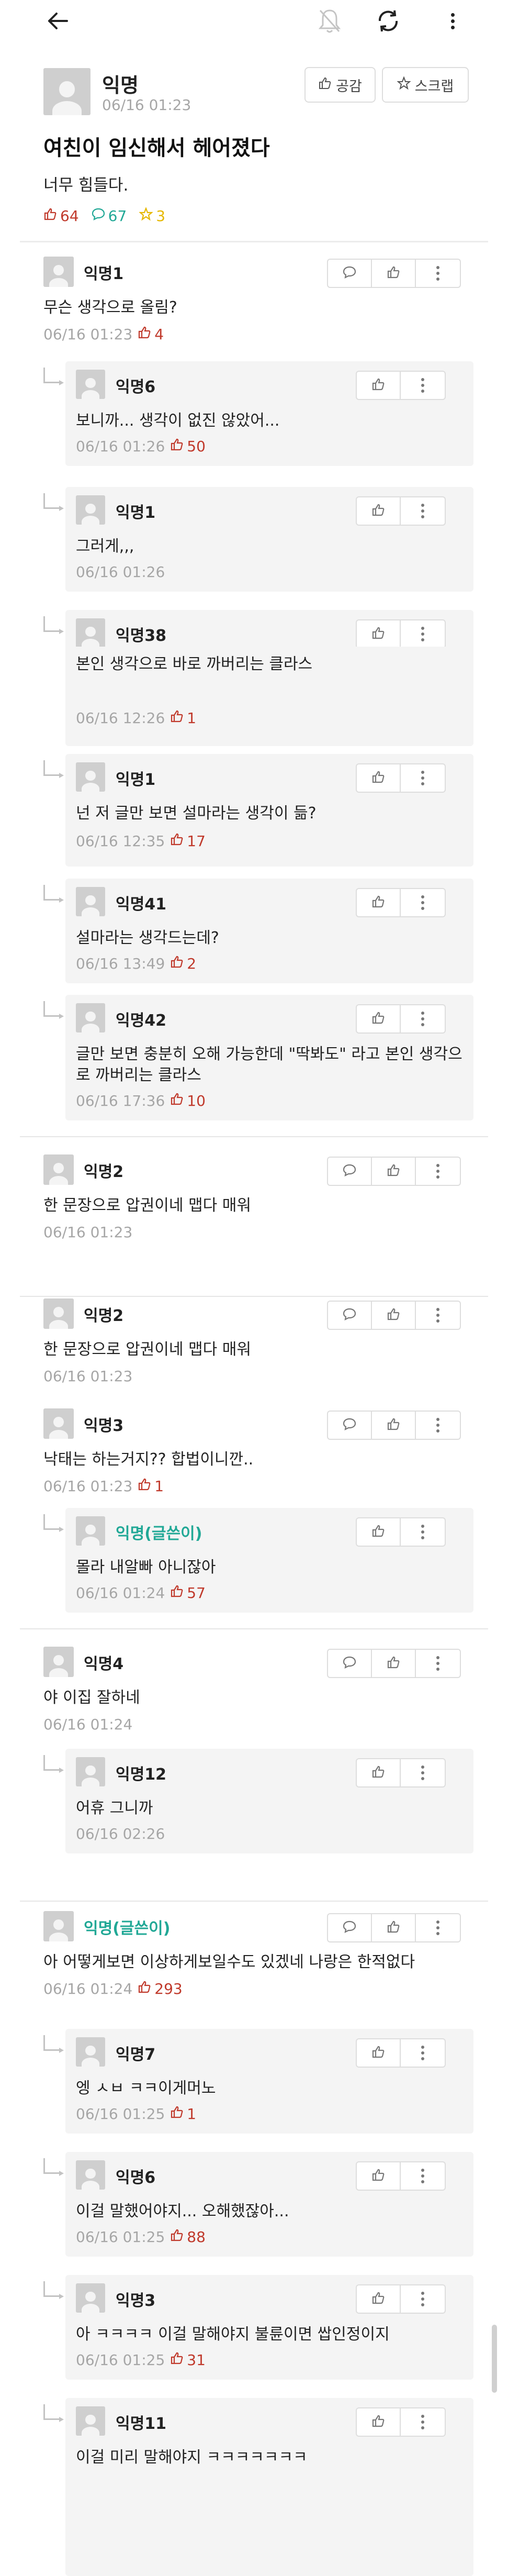 This screenshot has height=2576, width=508. I want to click on top-bar, so click(254, 21).